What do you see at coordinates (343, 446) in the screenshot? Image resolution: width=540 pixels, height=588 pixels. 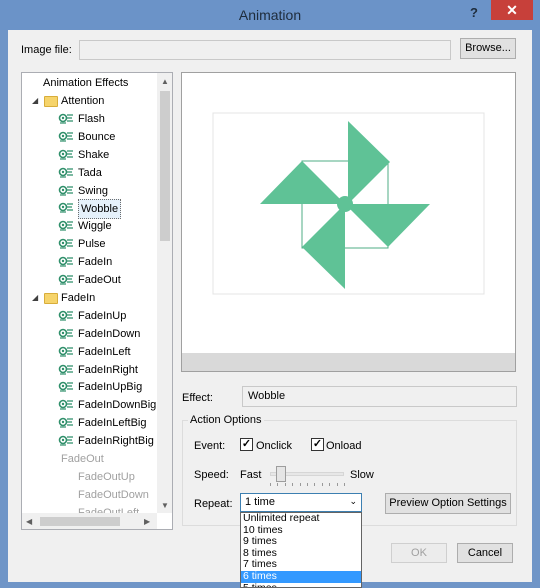 I see `onload-label: Onload` at bounding box center [343, 446].